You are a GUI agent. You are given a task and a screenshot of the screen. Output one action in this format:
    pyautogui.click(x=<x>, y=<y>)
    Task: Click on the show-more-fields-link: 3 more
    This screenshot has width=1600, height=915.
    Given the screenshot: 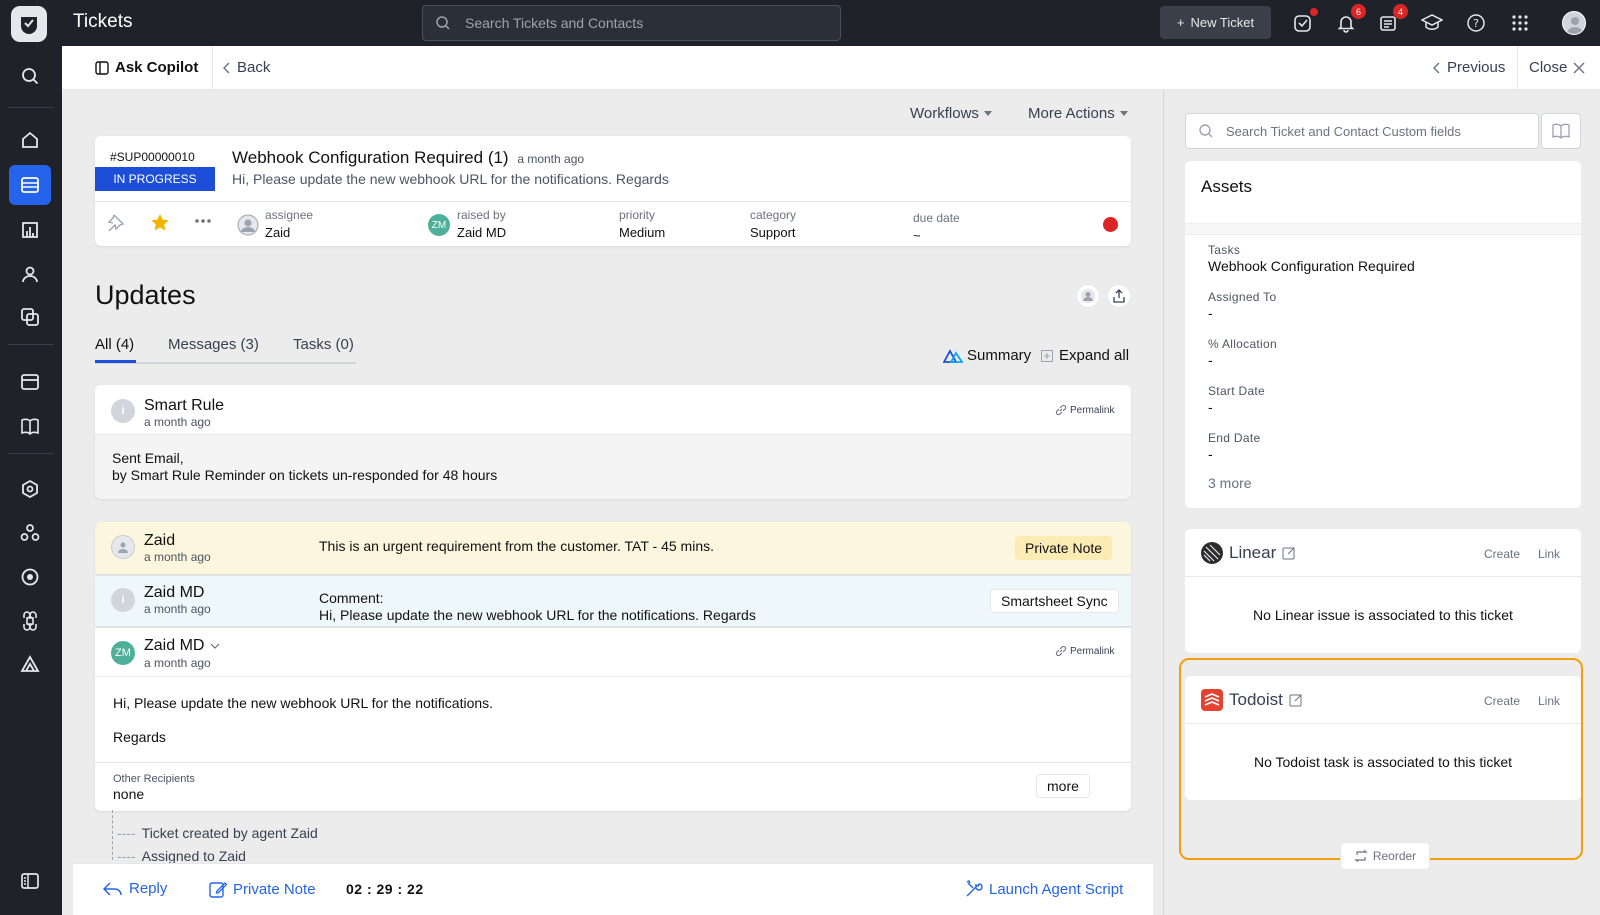 What is the action you would take?
    pyautogui.click(x=1230, y=483)
    